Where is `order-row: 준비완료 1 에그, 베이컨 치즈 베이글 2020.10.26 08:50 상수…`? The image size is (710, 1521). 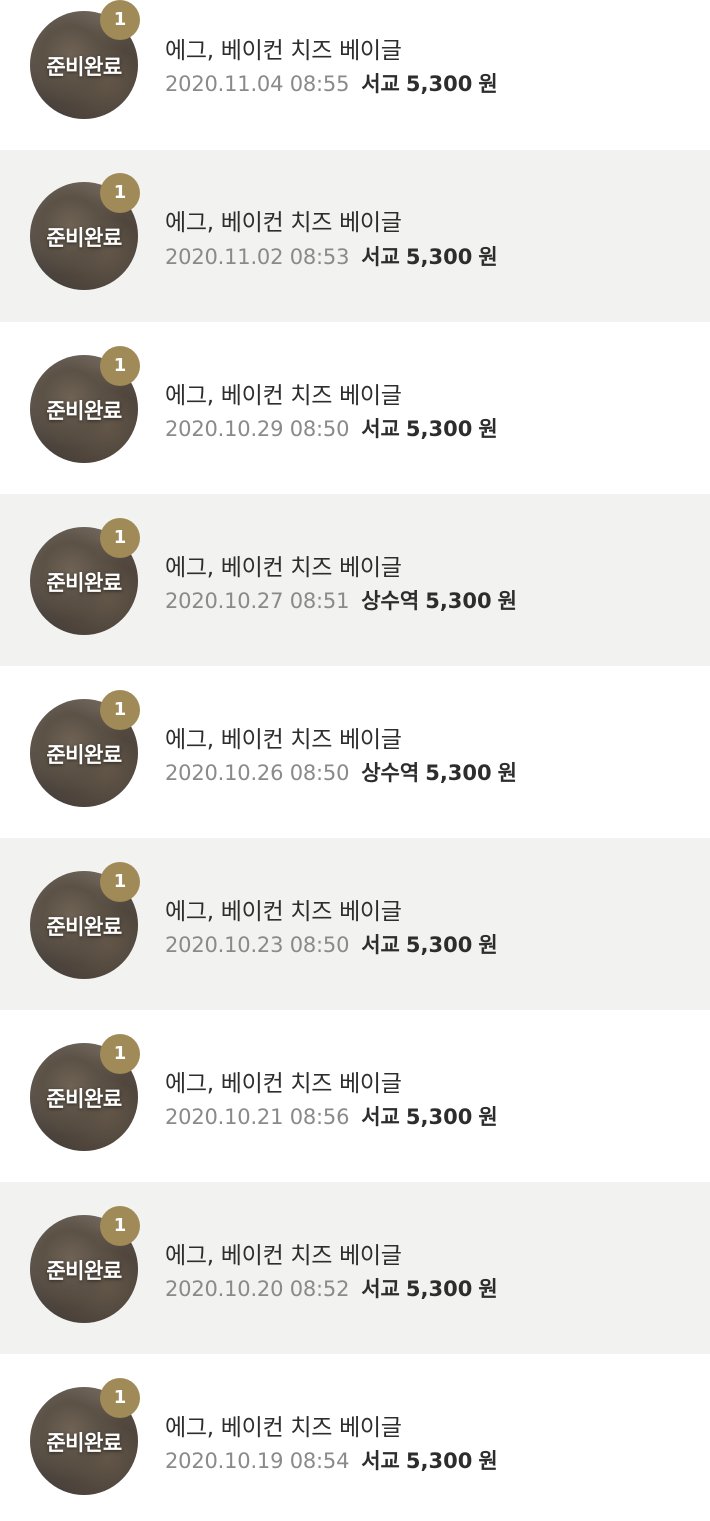
order-row: 준비완료 1 에그, 베이컨 치즈 베이글 2020.10.26 08:50 상수… is located at coordinates (355, 752).